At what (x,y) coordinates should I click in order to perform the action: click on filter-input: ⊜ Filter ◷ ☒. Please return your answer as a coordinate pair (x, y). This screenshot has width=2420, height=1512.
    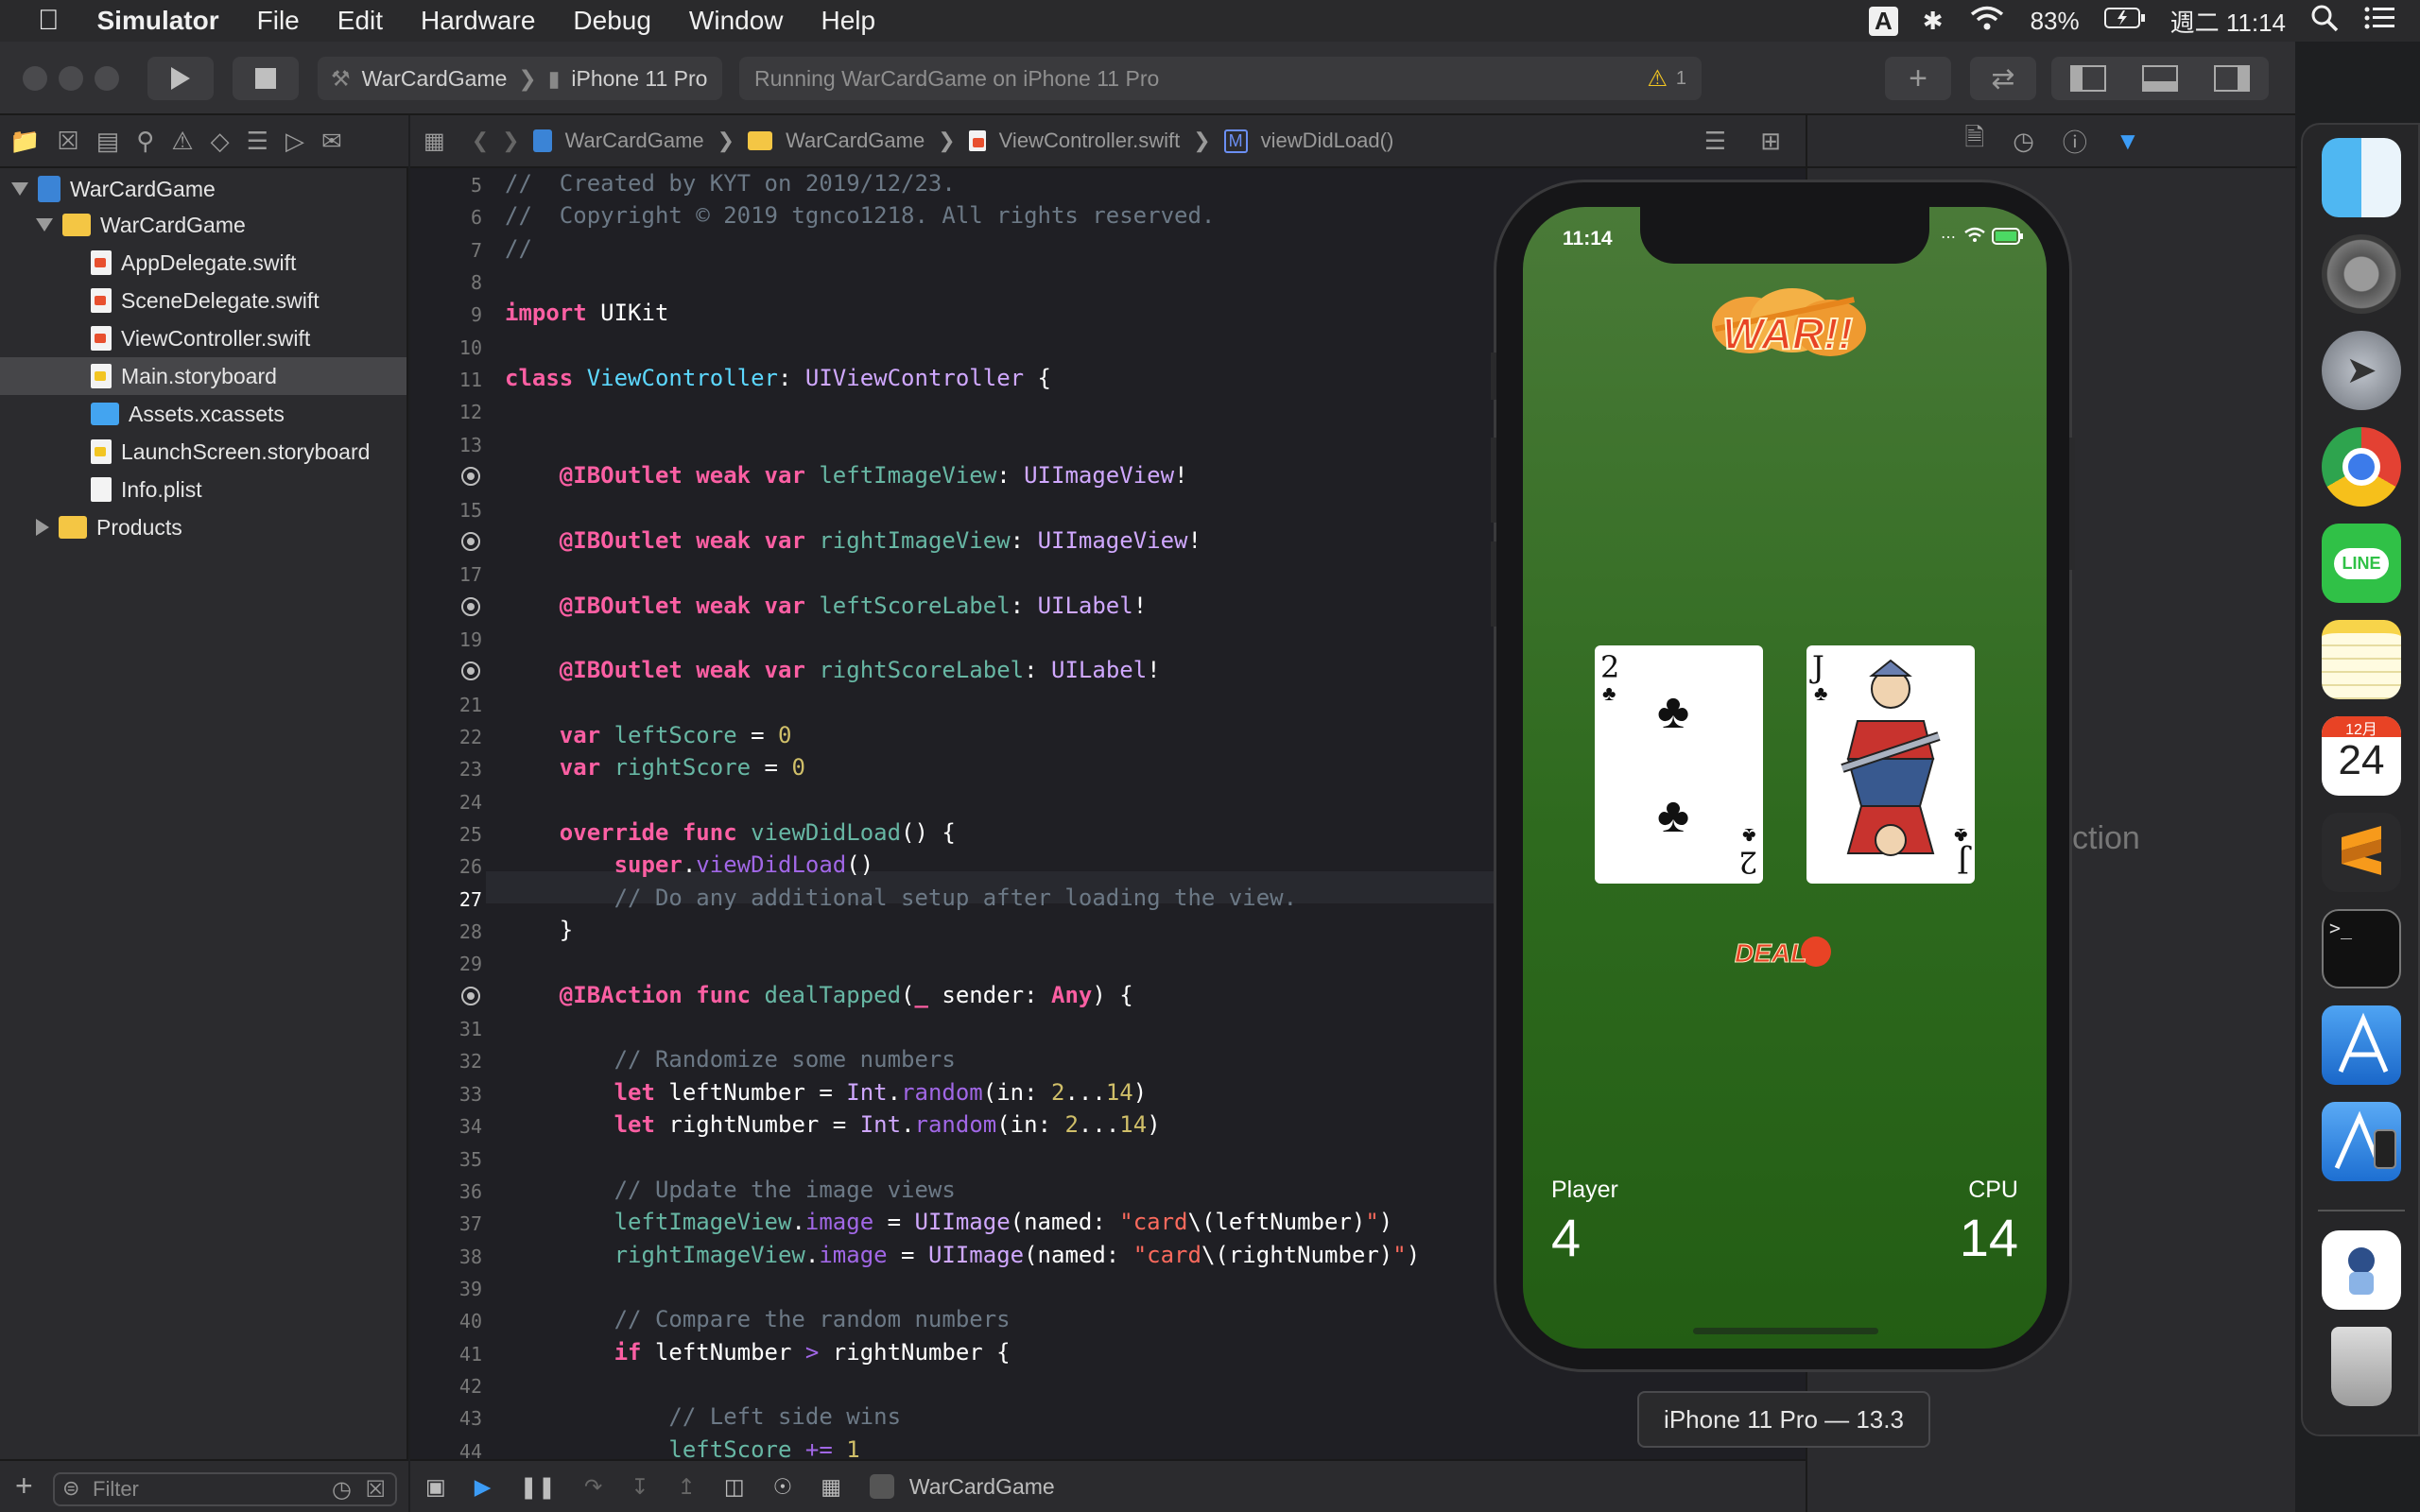
    Looking at the image, I should click on (225, 1489).